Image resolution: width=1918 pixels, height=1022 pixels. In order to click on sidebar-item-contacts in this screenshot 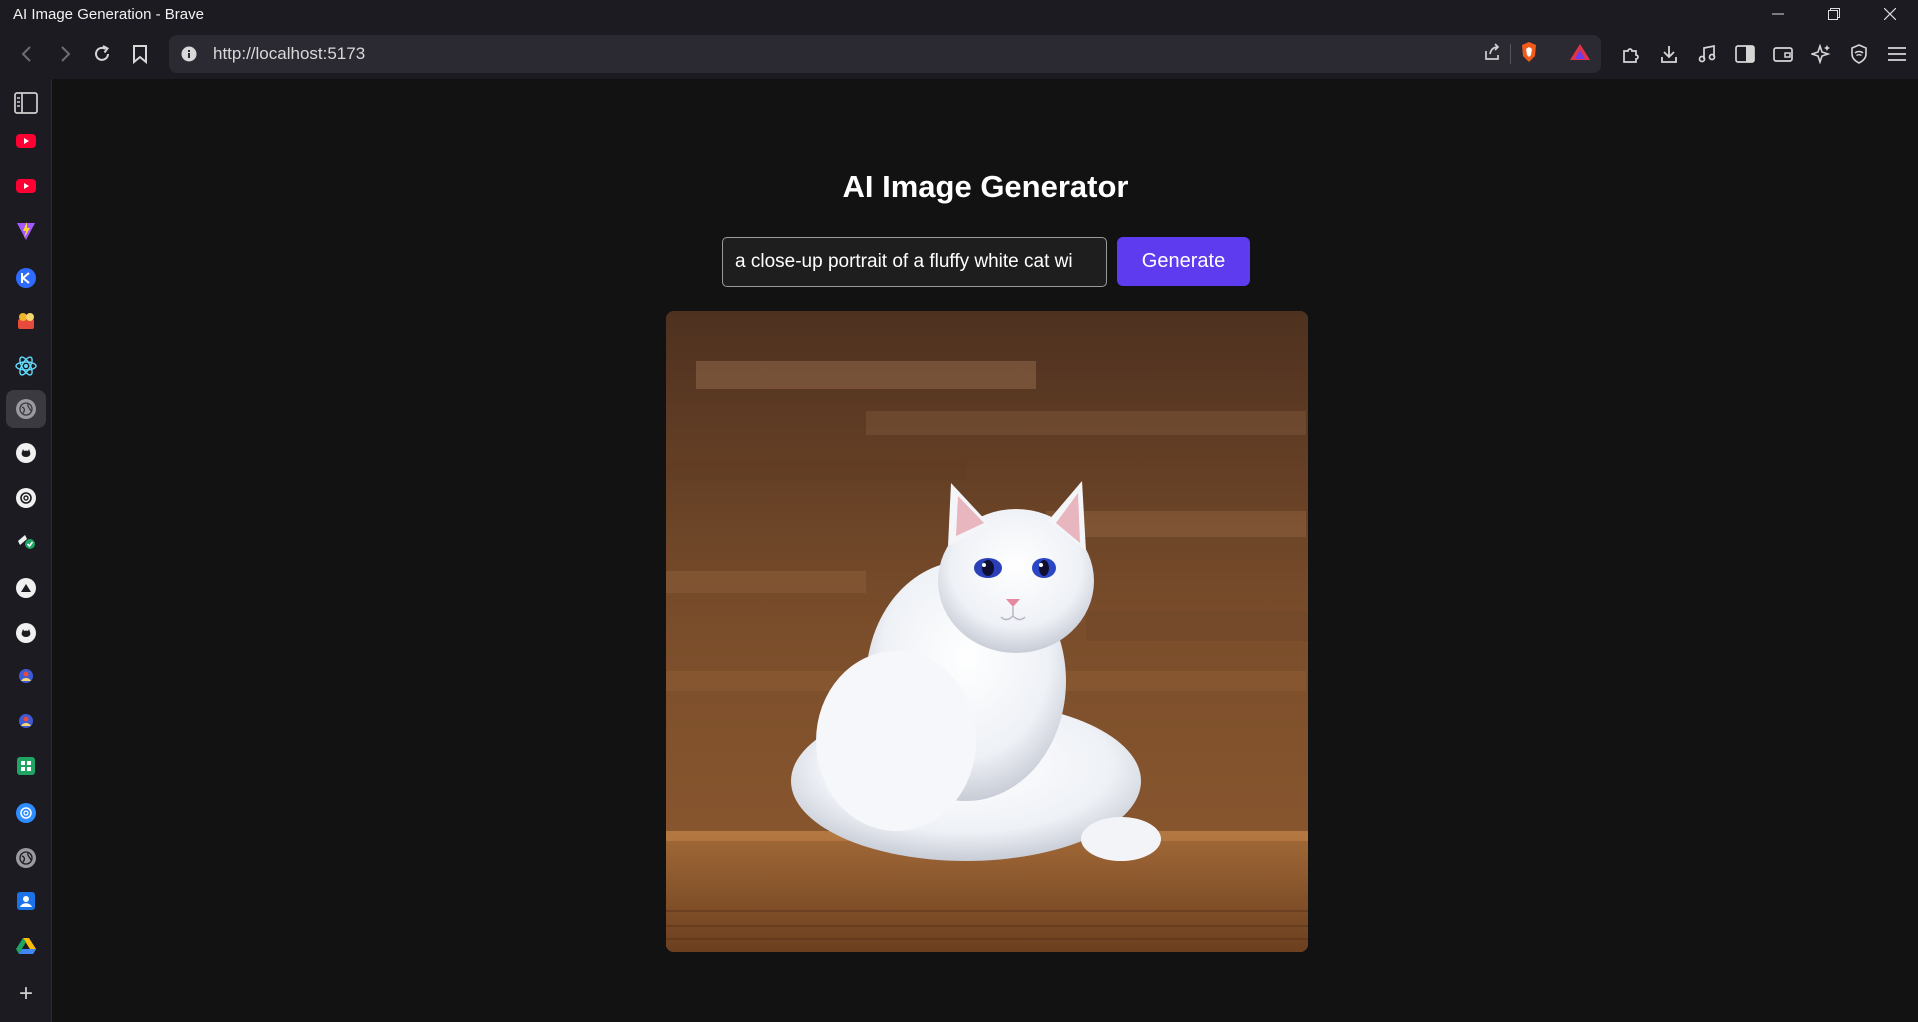, I will do `click(26, 903)`.